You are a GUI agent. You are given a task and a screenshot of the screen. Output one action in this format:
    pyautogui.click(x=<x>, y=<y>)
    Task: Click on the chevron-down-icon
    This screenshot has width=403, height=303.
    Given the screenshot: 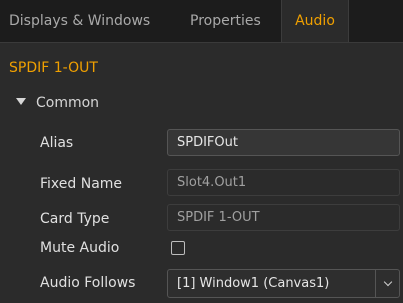 What is the action you would take?
    pyautogui.click(x=387, y=282)
    